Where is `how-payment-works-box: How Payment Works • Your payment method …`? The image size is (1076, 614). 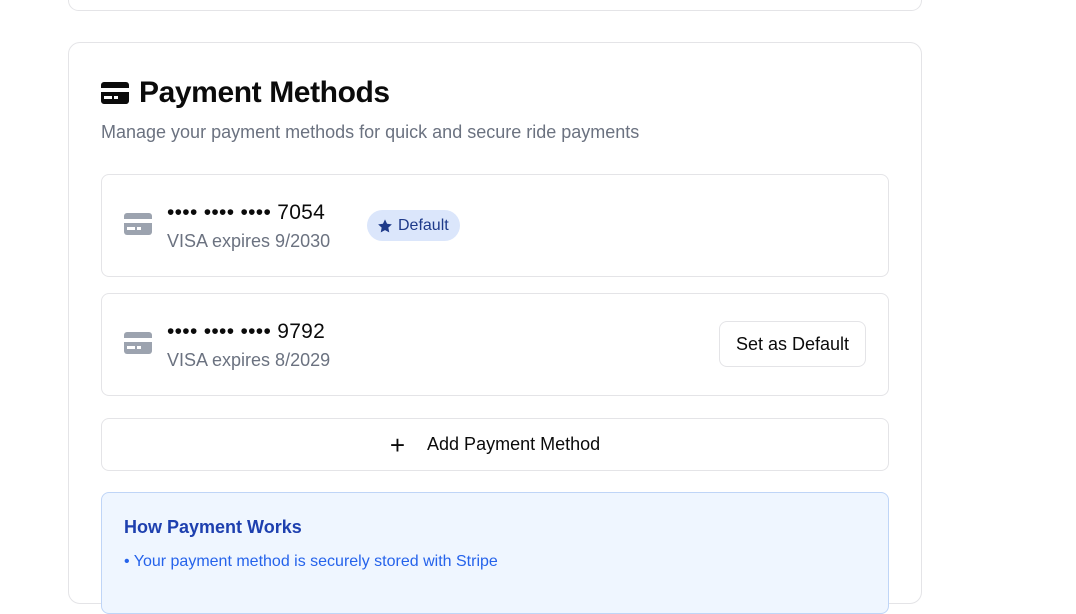
how-payment-works-box: How Payment Works • Your payment method … is located at coordinates (495, 553).